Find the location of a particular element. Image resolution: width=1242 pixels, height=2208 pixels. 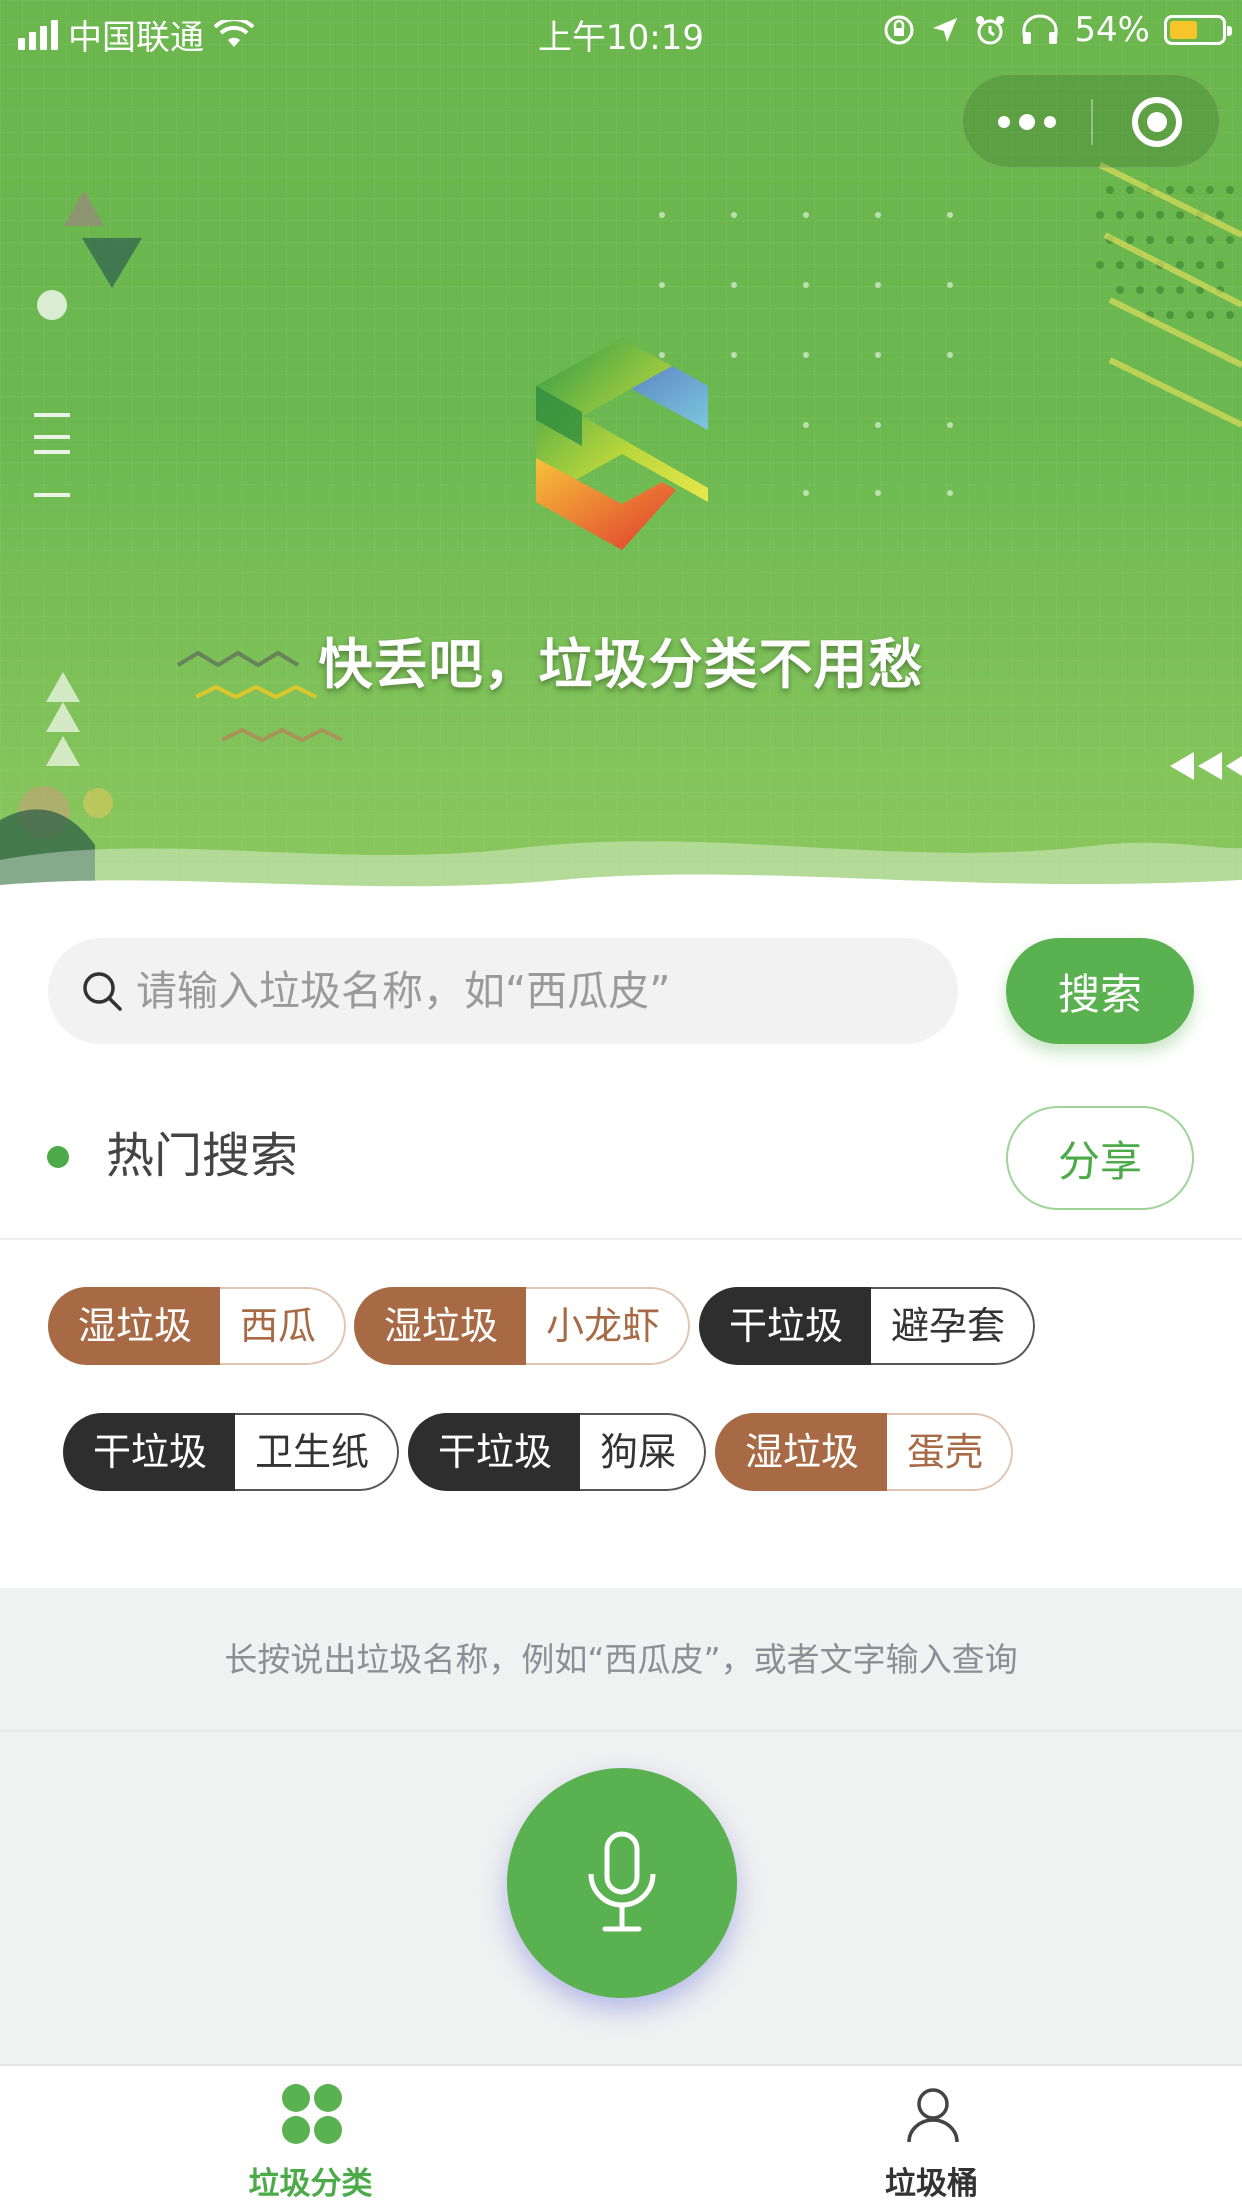

more-options-button is located at coordinates (1027, 122).